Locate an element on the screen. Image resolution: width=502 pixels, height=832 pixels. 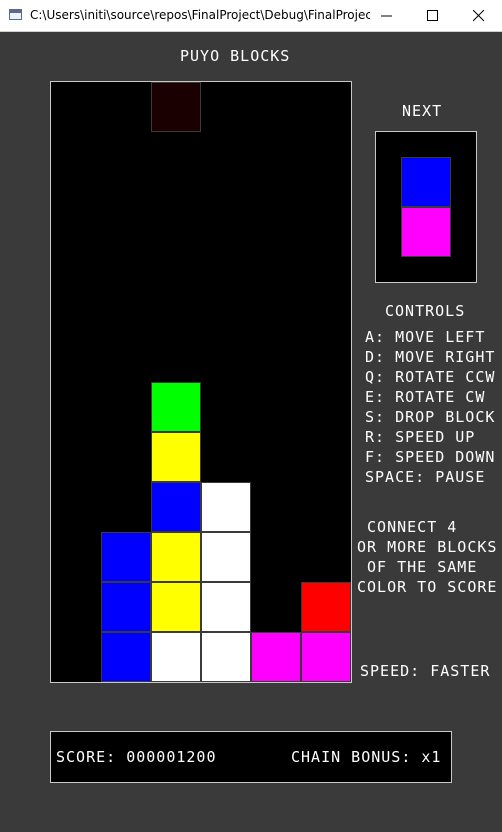
next-piece-preview is located at coordinates (426, 207).